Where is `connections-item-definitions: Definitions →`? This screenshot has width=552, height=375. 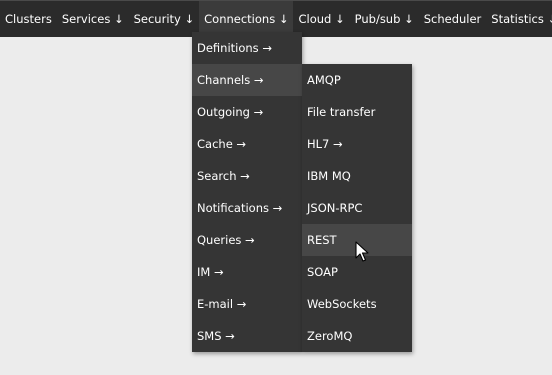
connections-item-definitions: Definitions → is located at coordinates (247, 48).